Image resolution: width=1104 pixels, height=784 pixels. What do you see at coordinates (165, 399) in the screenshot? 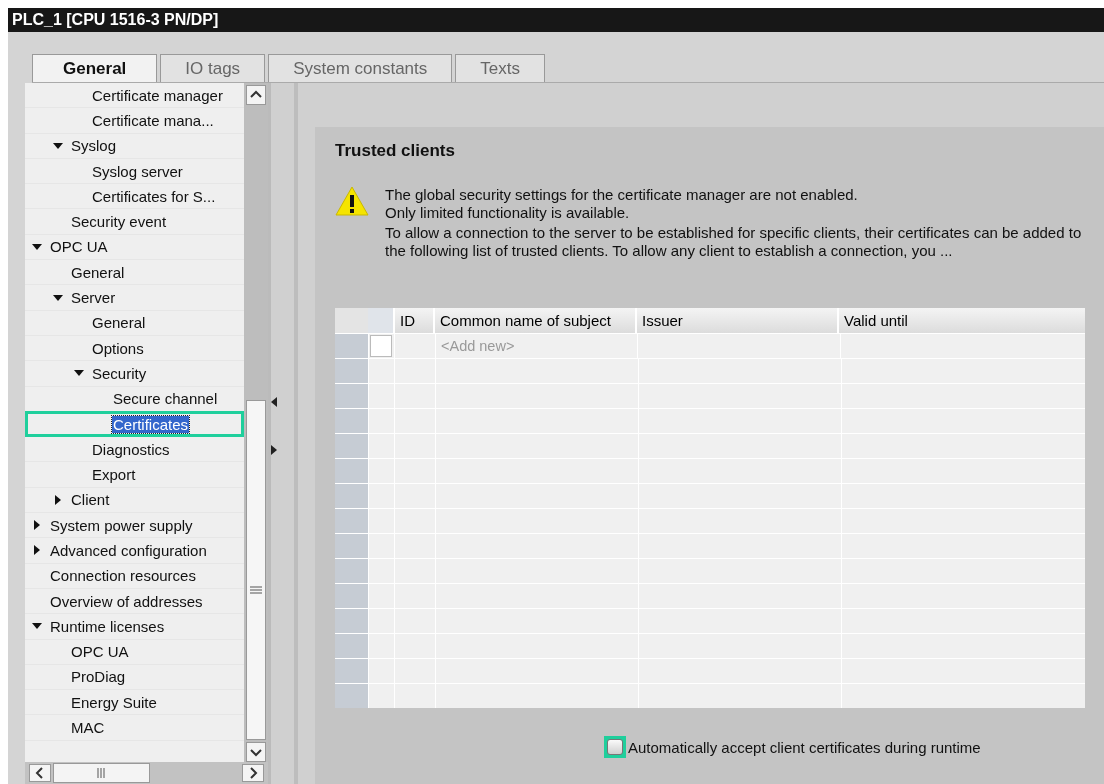
I see `tree-item: Secure channel` at bounding box center [165, 399].